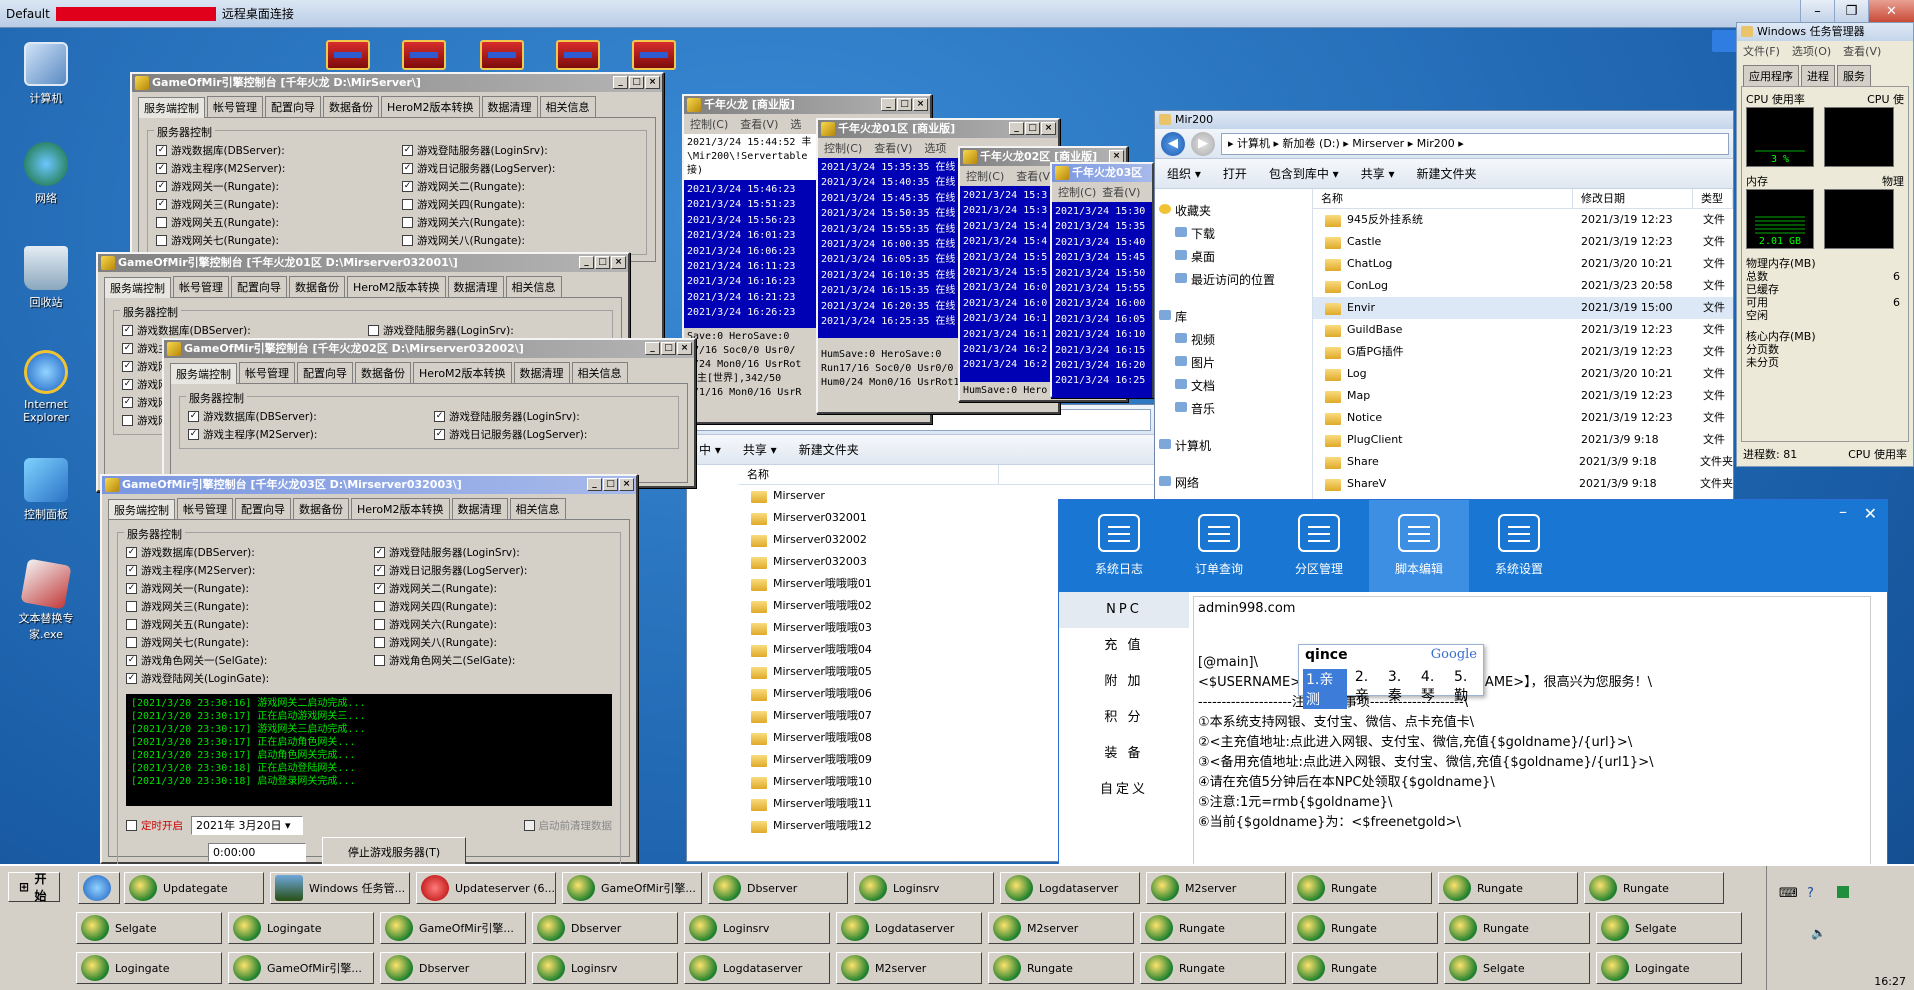  I want to click on forward-arrow-icon: ▶, so click(1203, 143).